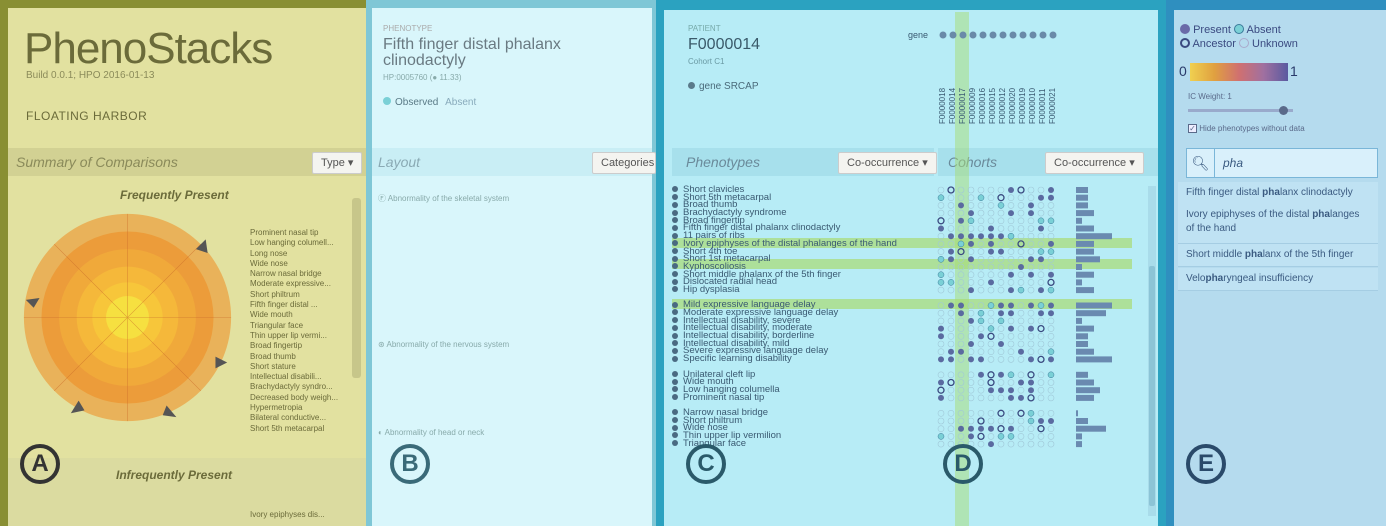 This screenshot has height=526, width=1386. What do you see at coordinates (294, 357) in the screenshot?
I see `sunburst-legend-item: Broad thumb` at bounding box center [294, 357].